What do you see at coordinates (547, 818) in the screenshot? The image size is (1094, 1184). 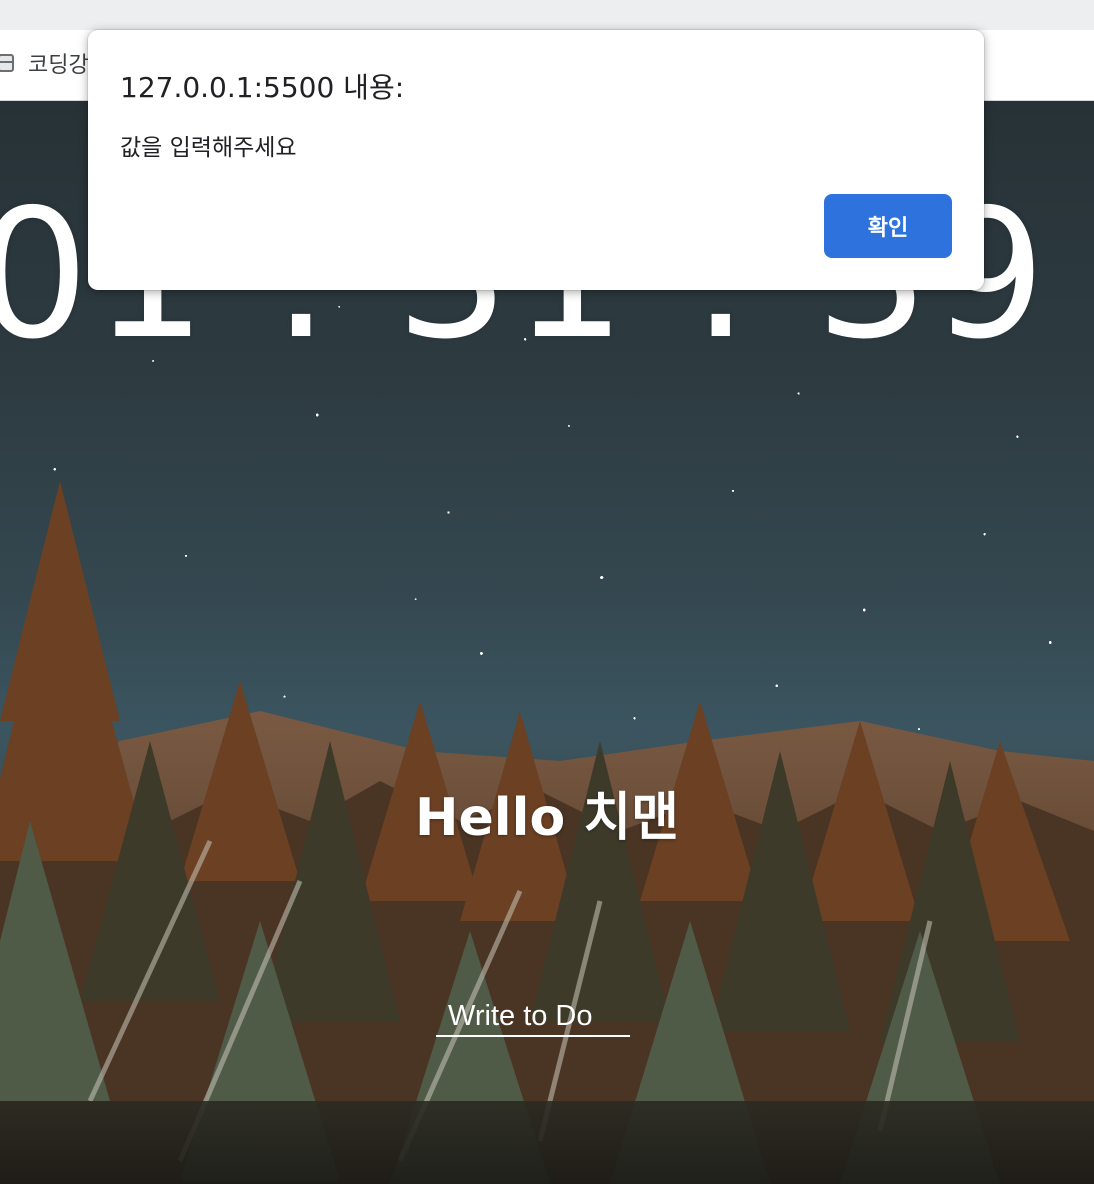 I see `greeting-text: Hello 치맨` at bounding box center [547, 818].